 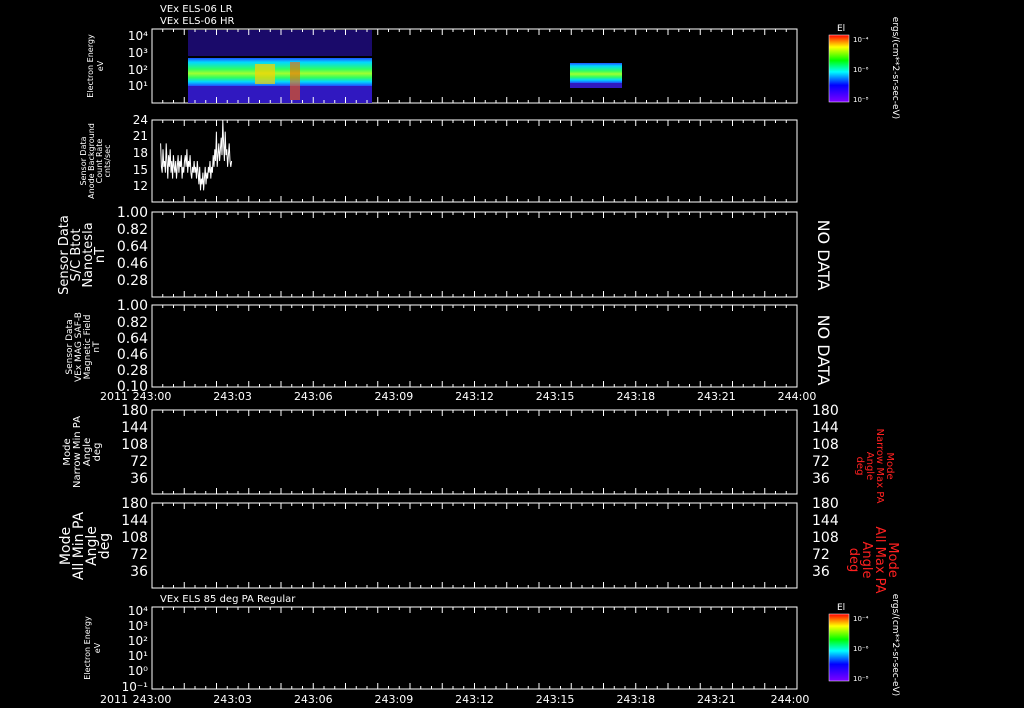 What do you see at coordinates (132, 281) in the screenshot?
I see `p3-ytick-4: 0.28` at bounding box center [132, 281].